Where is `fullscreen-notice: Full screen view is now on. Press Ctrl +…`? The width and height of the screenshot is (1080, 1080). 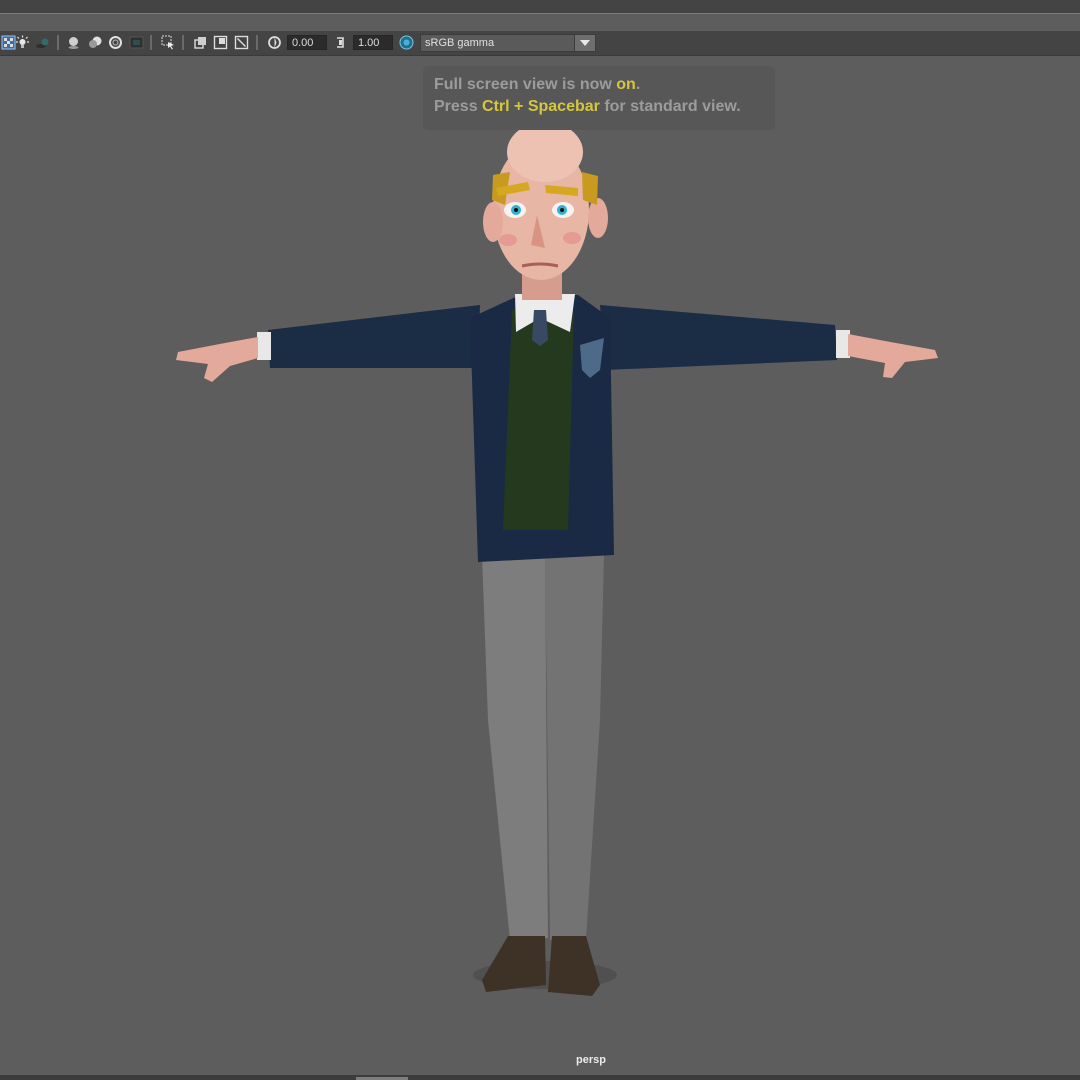 fullscreen-notice: Full screen view is now on. Press Ctrl +… is located at coordinates (599, 98).